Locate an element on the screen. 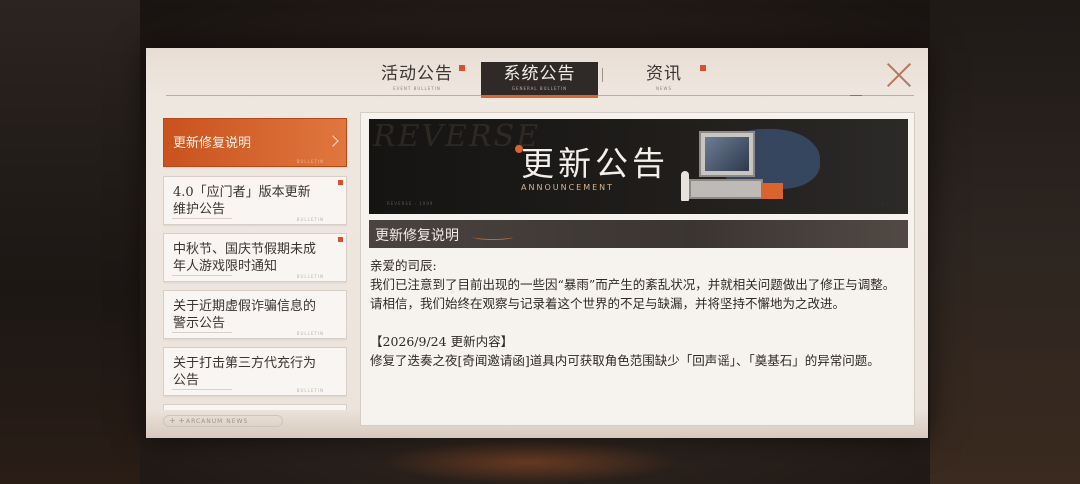 The width and height of the screenshot is (1080, 484). tab-event-bulletin: 活动公告 EVENT BULLETIN is located at coordinates (417, 79).